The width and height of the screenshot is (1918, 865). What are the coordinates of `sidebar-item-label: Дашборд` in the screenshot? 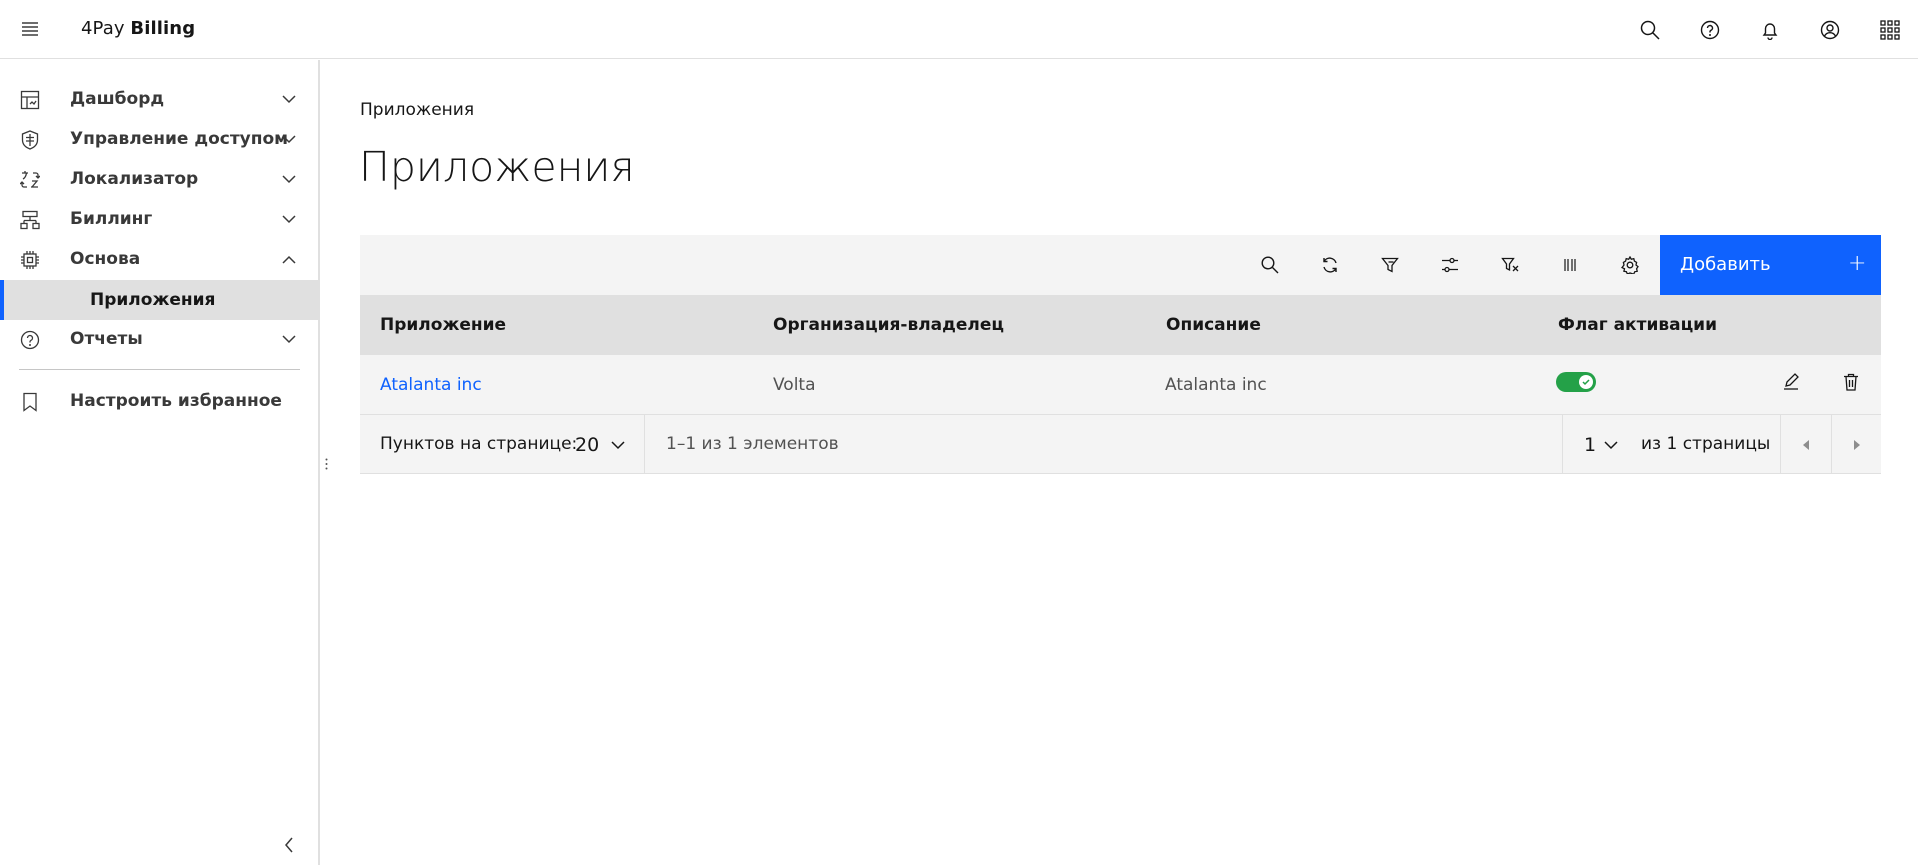 It's located at (117, 99).